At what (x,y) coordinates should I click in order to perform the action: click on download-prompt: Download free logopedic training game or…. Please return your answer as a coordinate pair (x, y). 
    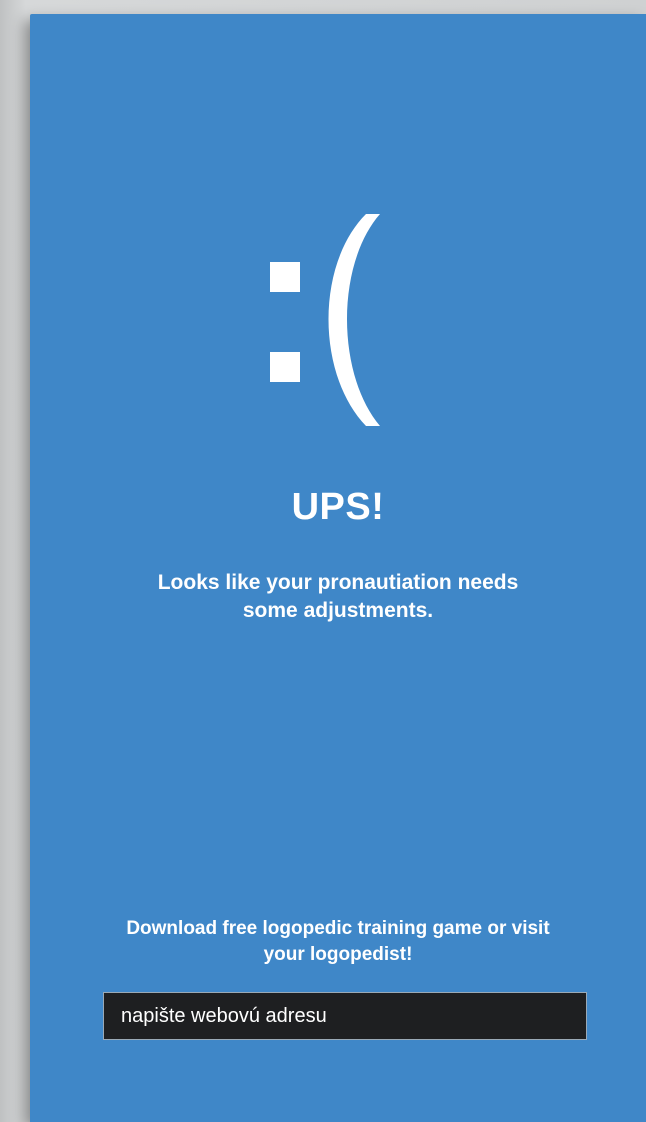
    Looking at the image, I should click on (338, 941).